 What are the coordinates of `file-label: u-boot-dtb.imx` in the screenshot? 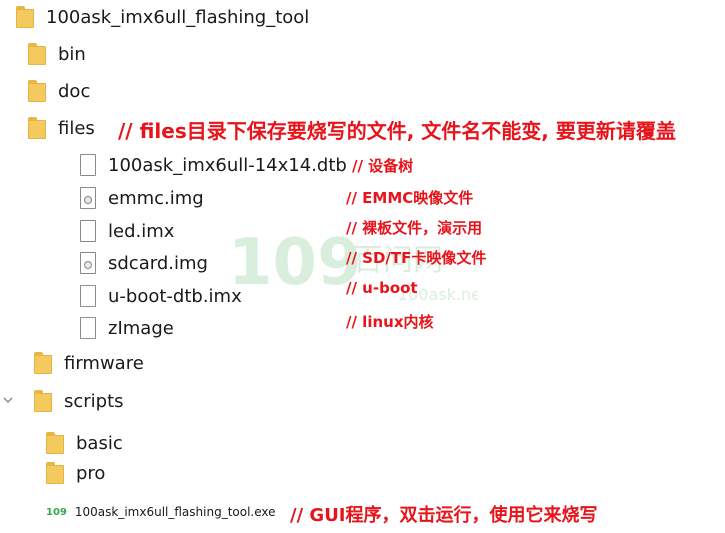 It's located at (175, 296).